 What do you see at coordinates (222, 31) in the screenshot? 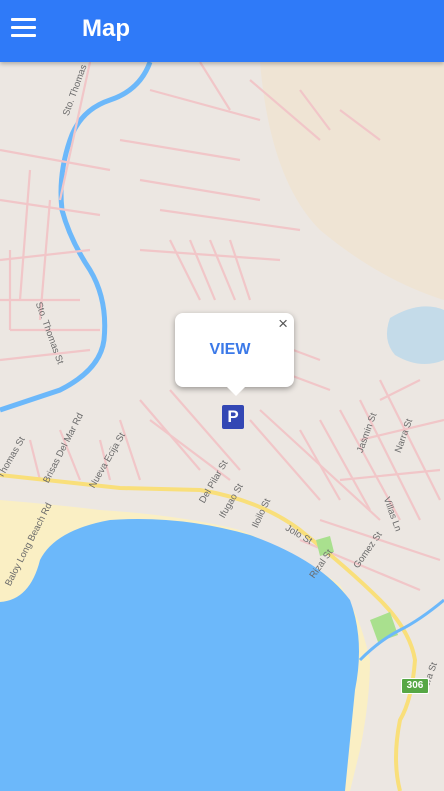
I see `app-bar: Map` at bounding box center [222, 31].